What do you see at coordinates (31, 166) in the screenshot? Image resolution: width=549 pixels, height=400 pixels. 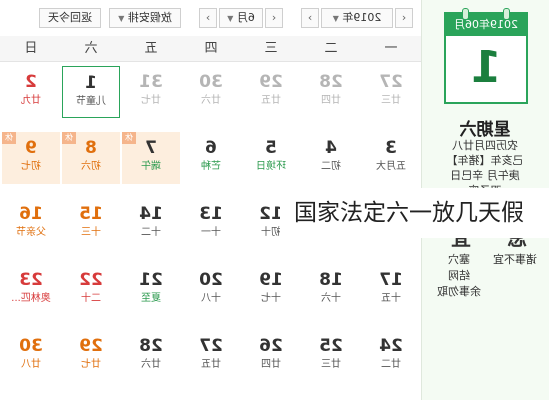 I see `day-subtitle: 初七` at bounding box center [31, 166].